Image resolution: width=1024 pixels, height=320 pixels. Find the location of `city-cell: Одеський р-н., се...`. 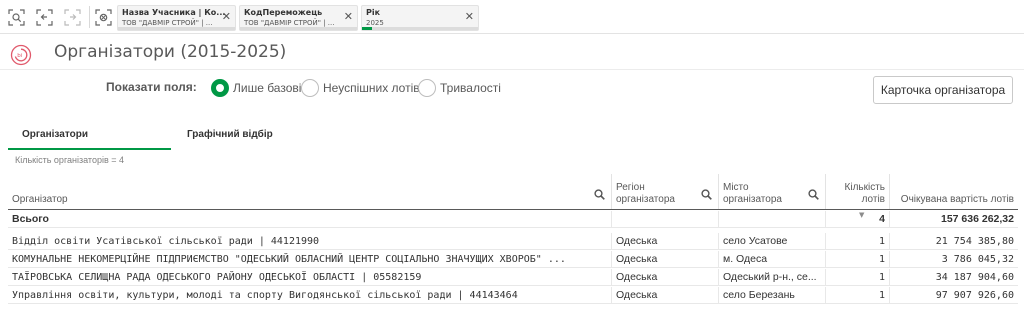

city-cell: Одеський р-н., се... is located at coordinates (771, 277).